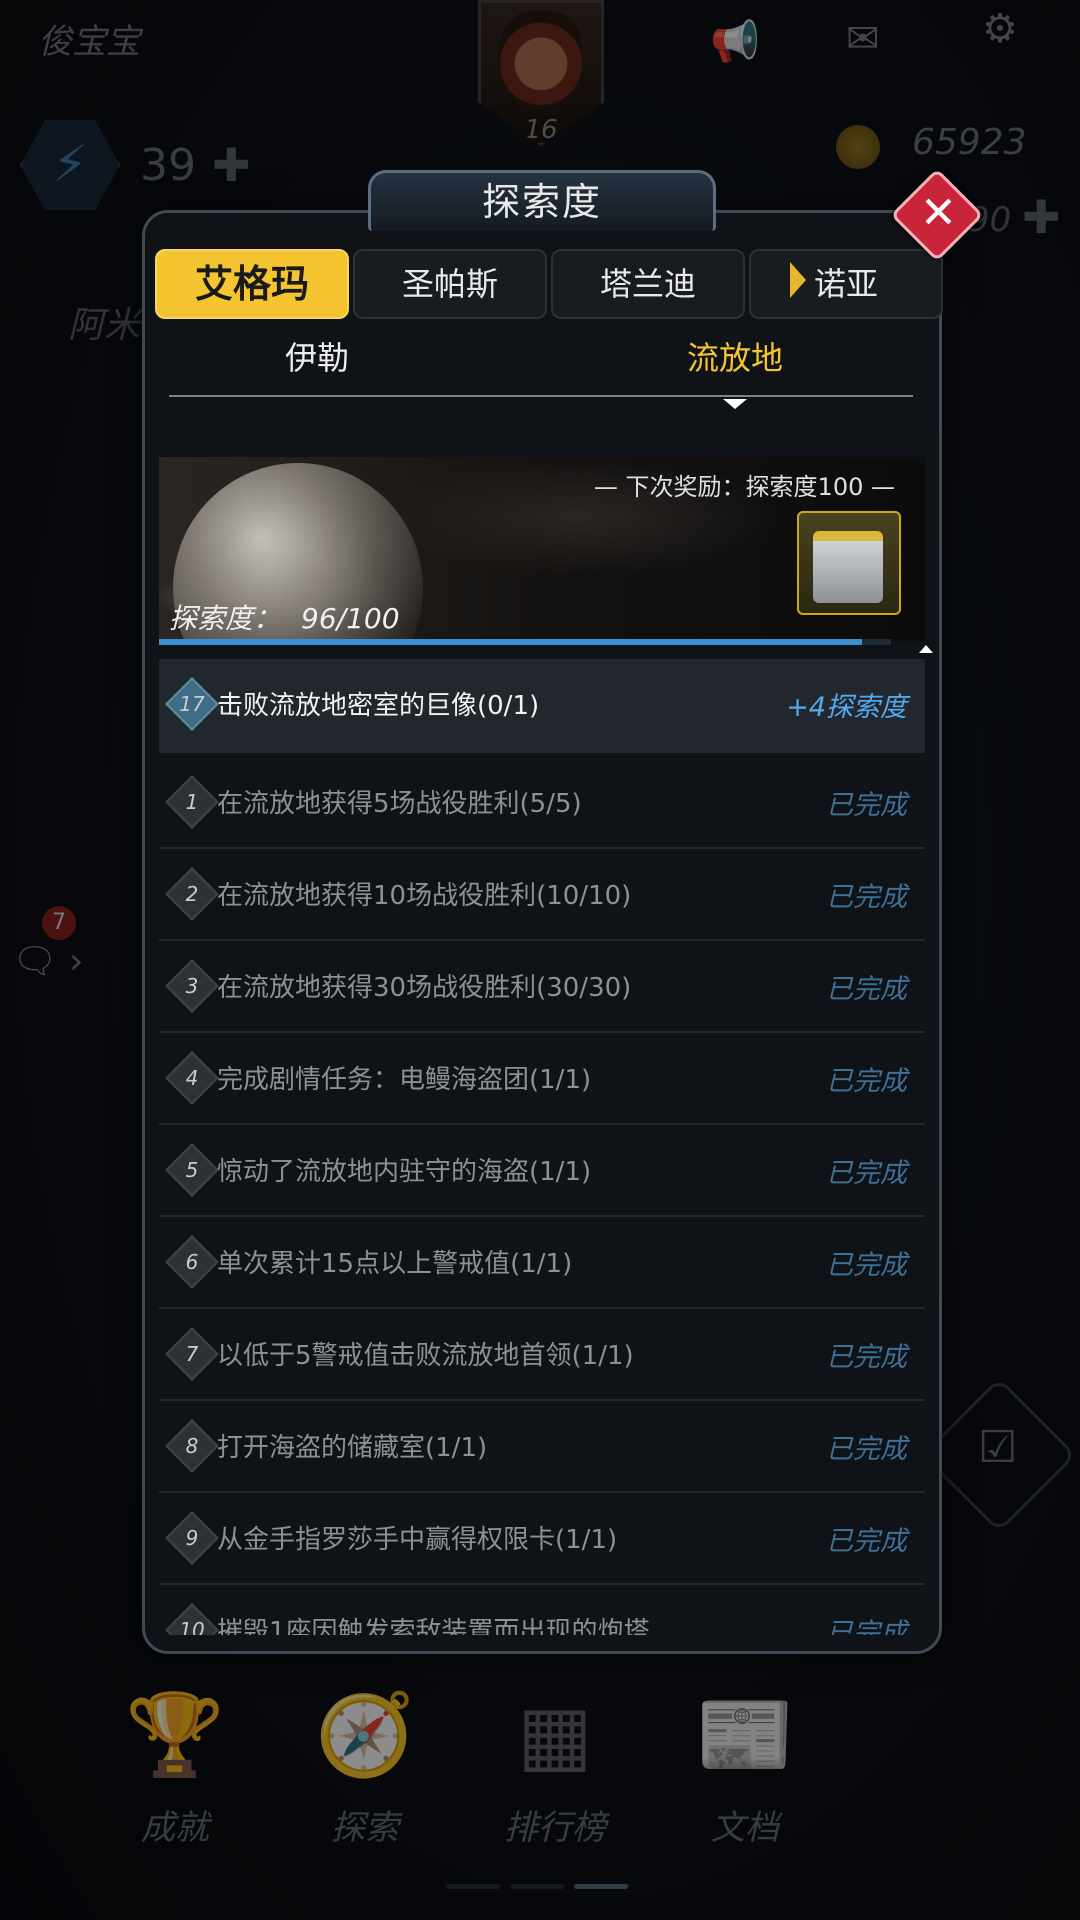  Describe the element at coordinates (192, 1626) in the screenshot. I see `task-number: 10` at that location.